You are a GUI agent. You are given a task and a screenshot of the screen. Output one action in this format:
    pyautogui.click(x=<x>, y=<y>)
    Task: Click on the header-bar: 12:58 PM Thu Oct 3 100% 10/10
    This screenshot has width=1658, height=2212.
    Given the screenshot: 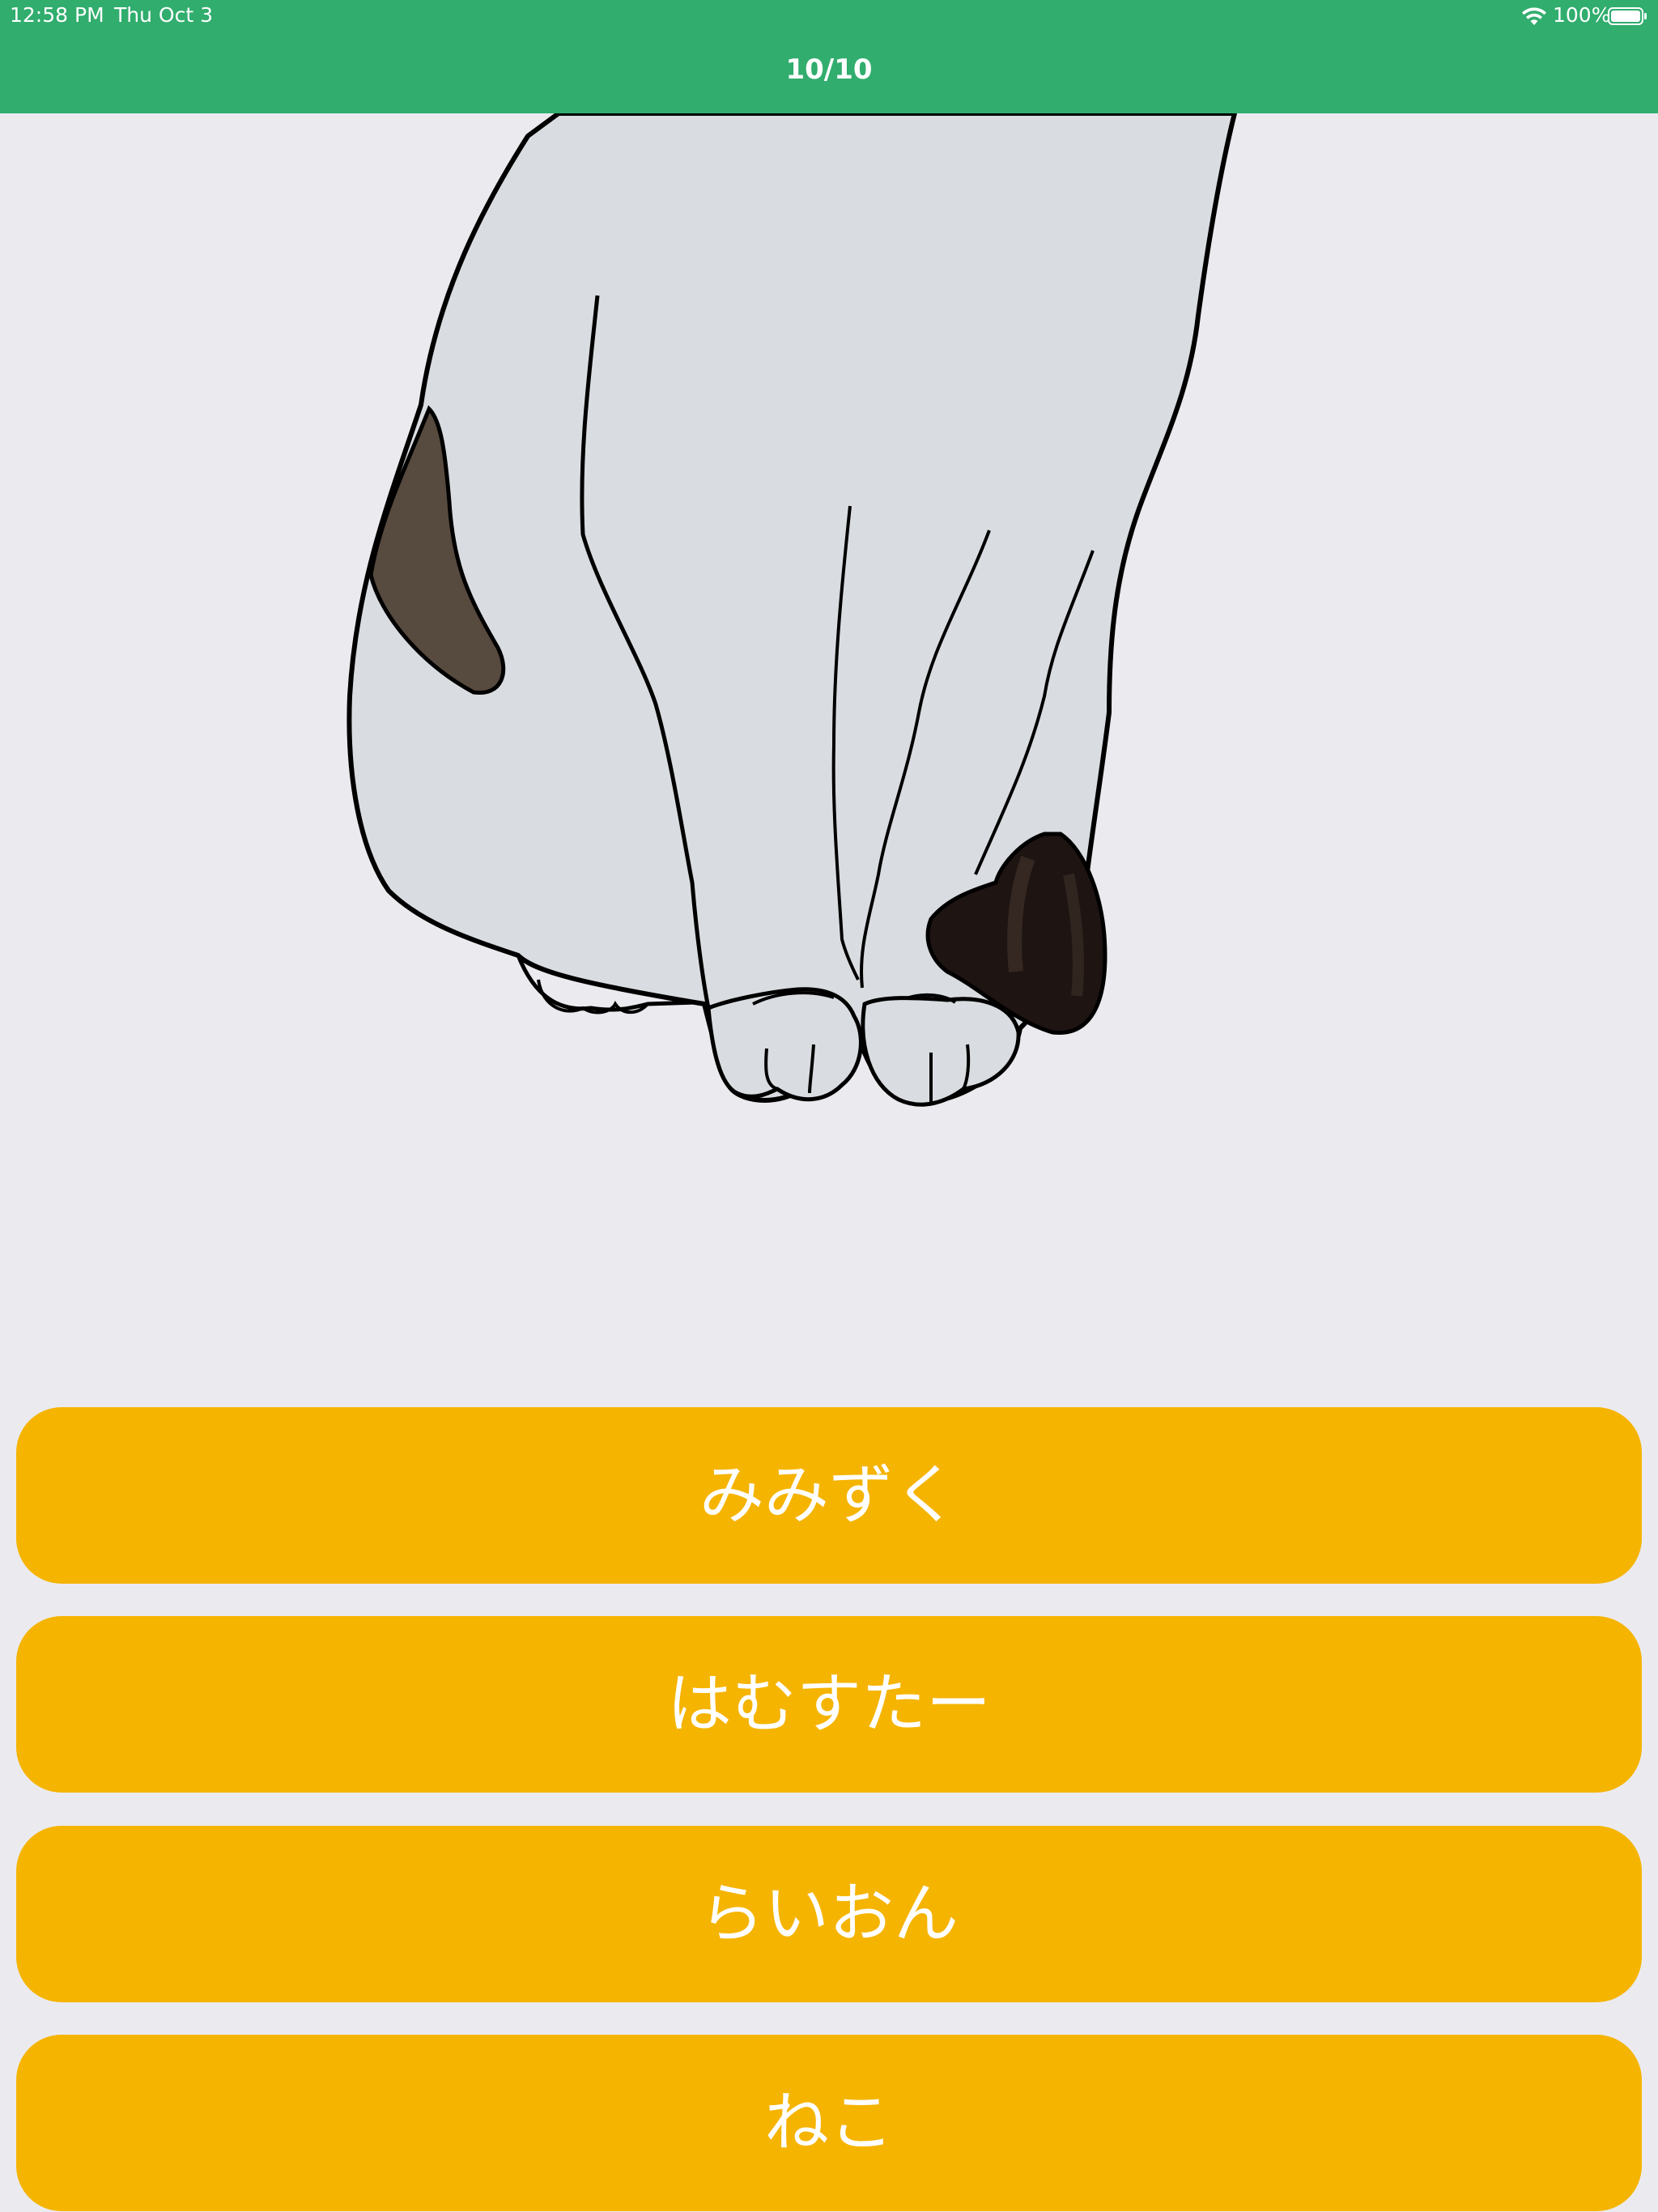 What is the action you would take?
    pyautogui.click(x=829, y=56)
    